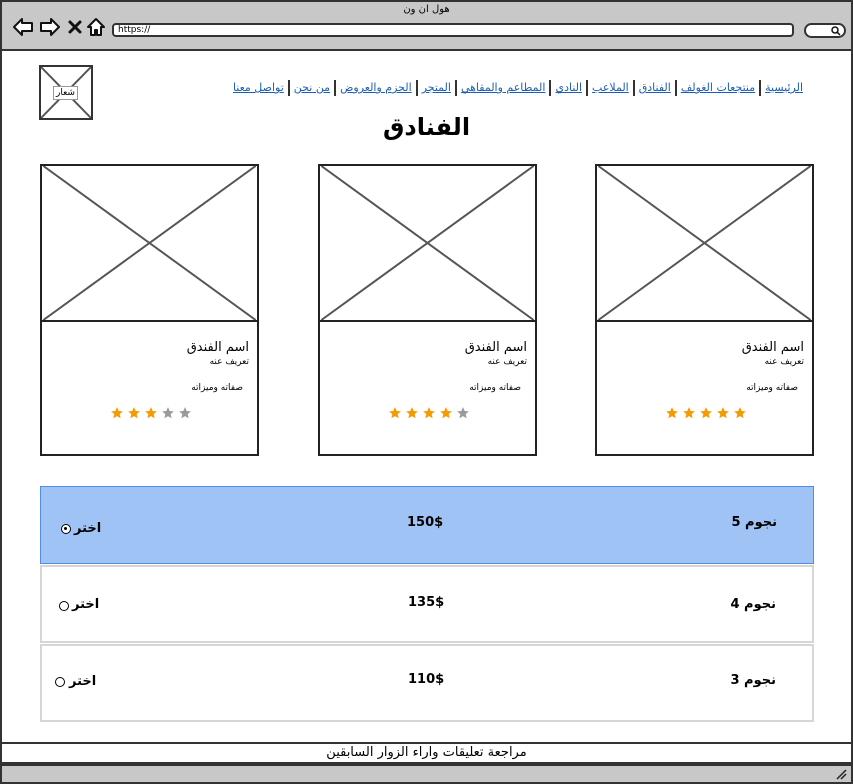 The width and height of the screenshot is (853, 784). Describe the element at coordinates (503, 88) in the screenshot. I see `nav-link-restaurants: المطاعم والمقاهي` at that location.